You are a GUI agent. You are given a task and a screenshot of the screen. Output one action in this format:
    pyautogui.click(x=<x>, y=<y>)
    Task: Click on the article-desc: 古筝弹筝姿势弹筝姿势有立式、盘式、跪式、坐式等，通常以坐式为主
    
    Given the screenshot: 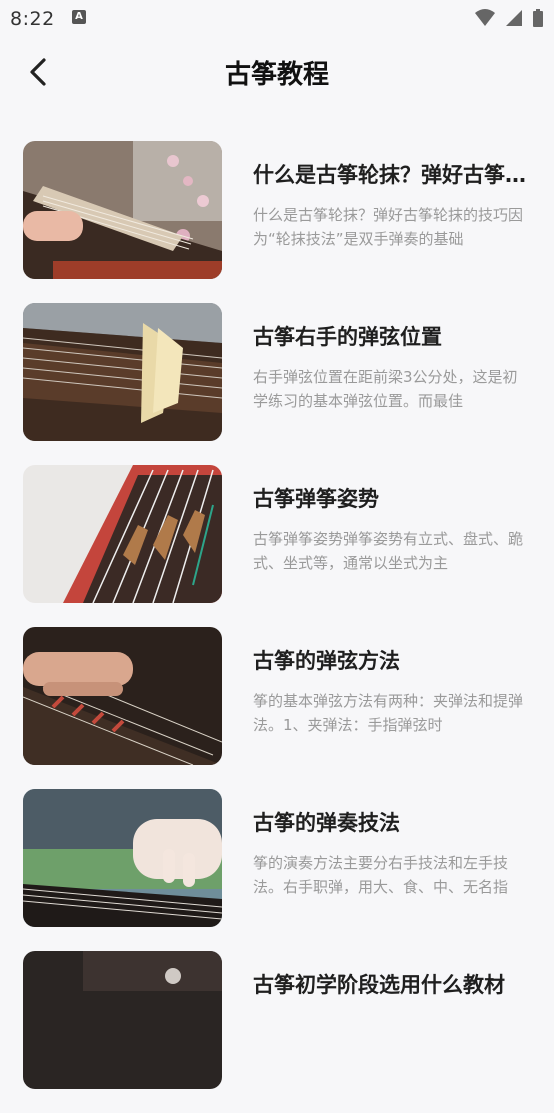 What is the action you would take?
    pyautogui.click(x=388, y=551)
    